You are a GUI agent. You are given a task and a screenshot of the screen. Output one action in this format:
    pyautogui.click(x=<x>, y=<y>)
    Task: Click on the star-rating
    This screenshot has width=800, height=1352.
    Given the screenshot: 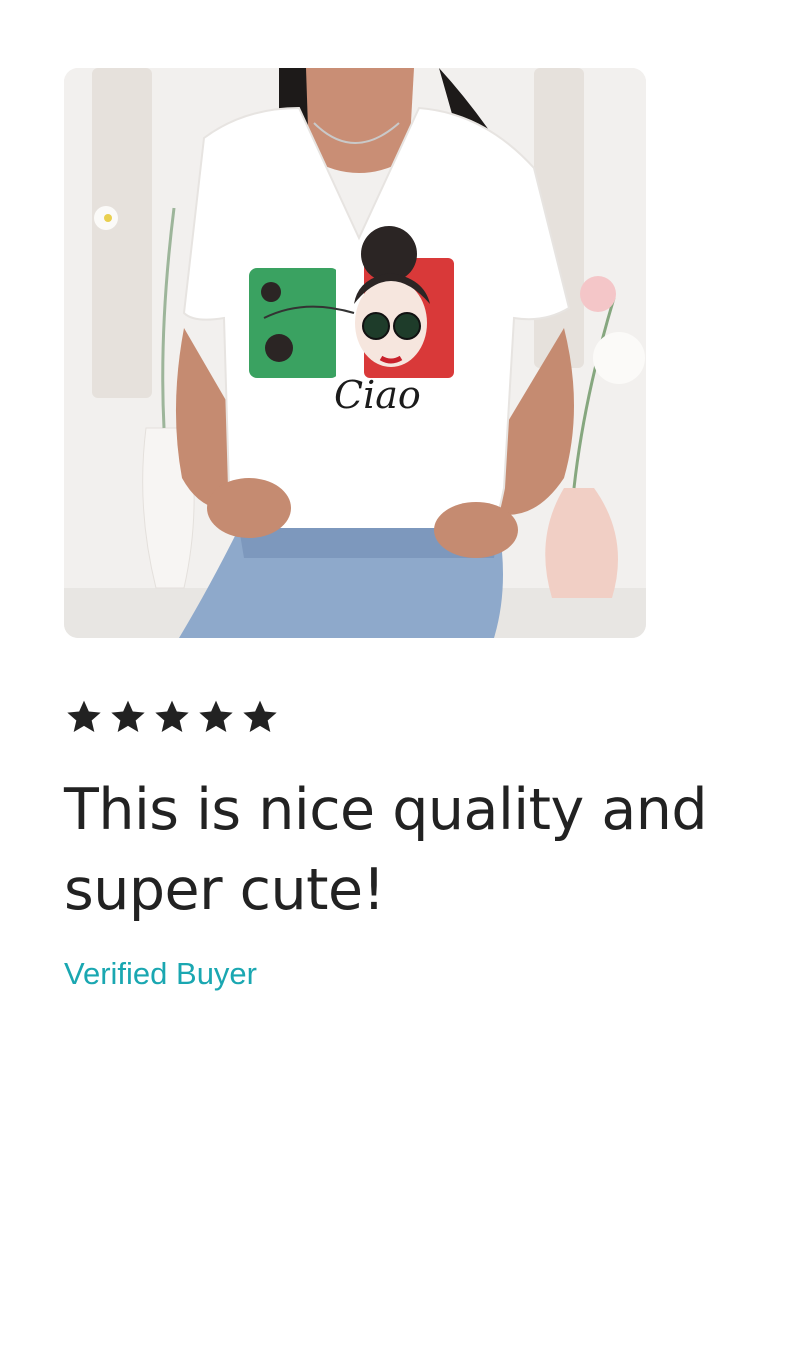 What is the action you would take?
    pyautogui.click(x=172, y=718)
    